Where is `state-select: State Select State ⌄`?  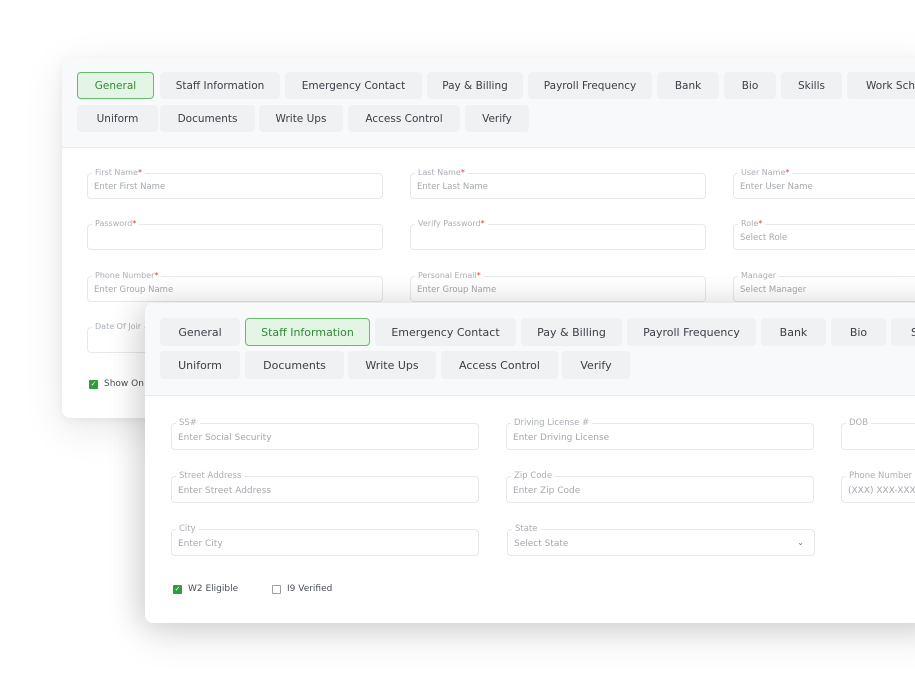 state-select: State Select State ⌄ is located at coordinates (661, 540).